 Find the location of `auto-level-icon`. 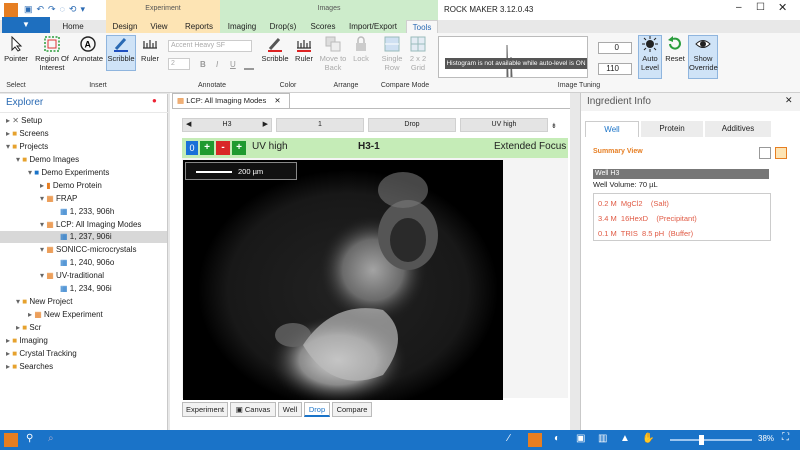

auto-level-icon is located at coordinates (650, 44).